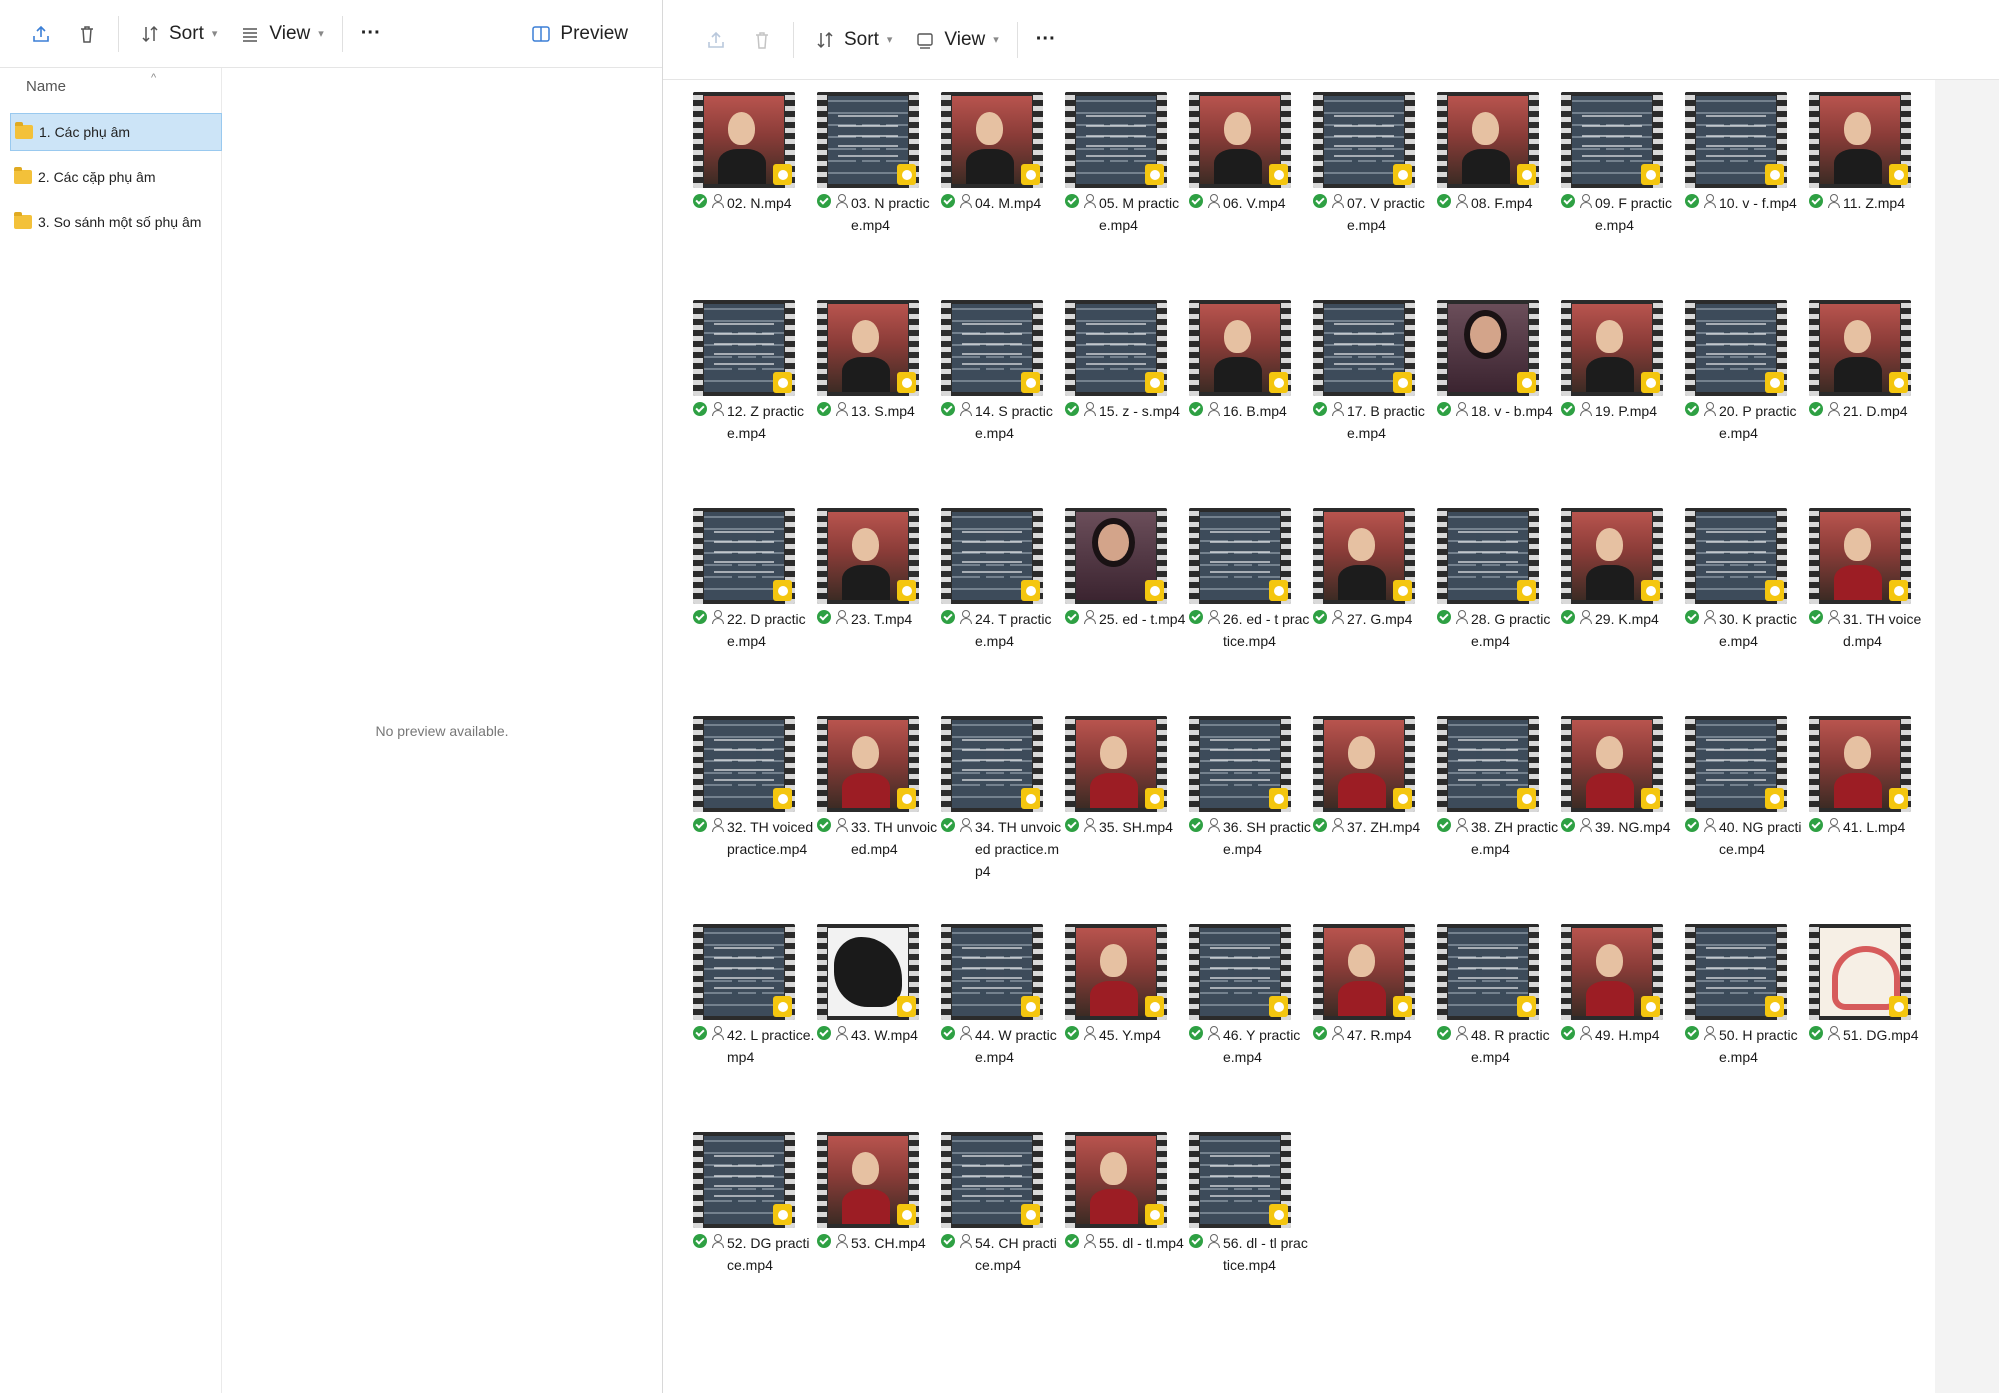 The height and width of the screenshot is (1393, 1999). Describe the element at coordinates (1497, 402) in the screenshot. I see `video-file-tile: 18. v - b.mp4` at that location.